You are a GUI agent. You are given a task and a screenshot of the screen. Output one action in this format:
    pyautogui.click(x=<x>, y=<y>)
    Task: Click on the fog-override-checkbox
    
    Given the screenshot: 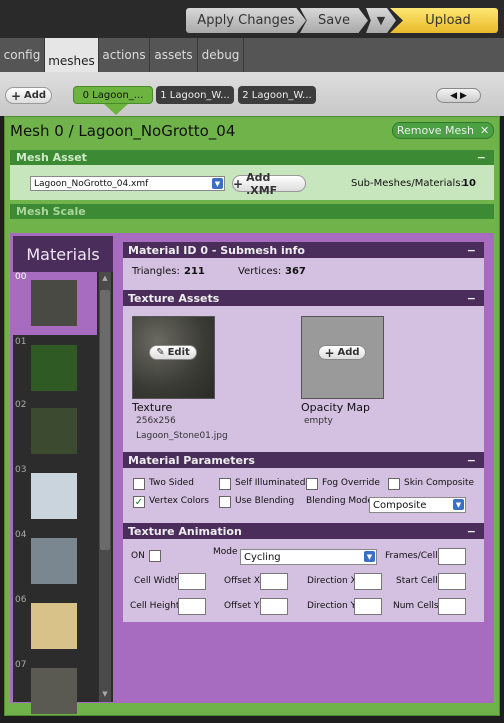 What is the action you would take?
    pyautogui.click(x=312, y=484)
    